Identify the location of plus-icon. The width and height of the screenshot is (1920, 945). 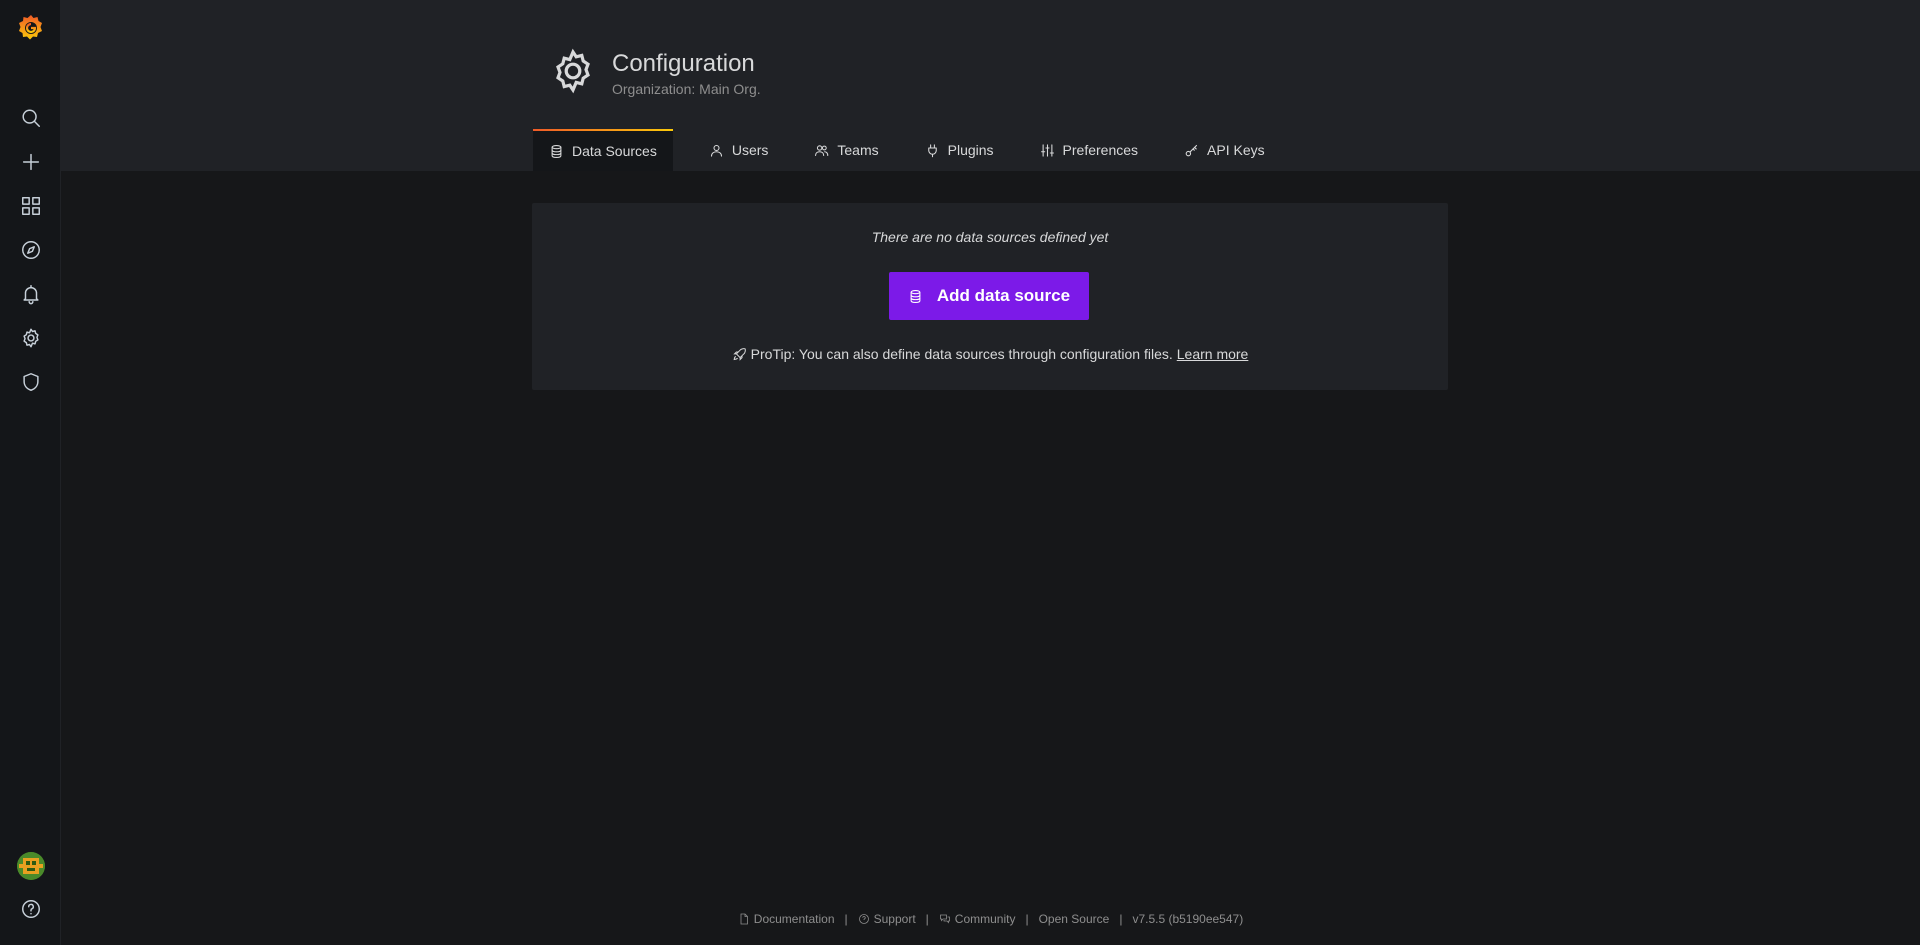
(30, 161).